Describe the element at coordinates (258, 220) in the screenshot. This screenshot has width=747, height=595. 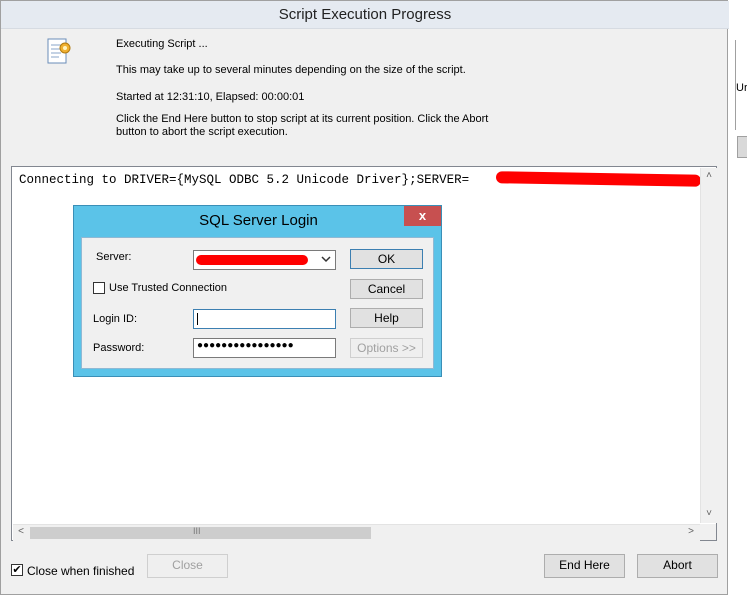
I see `login-dialog-title: SQL Server Login` at that location.